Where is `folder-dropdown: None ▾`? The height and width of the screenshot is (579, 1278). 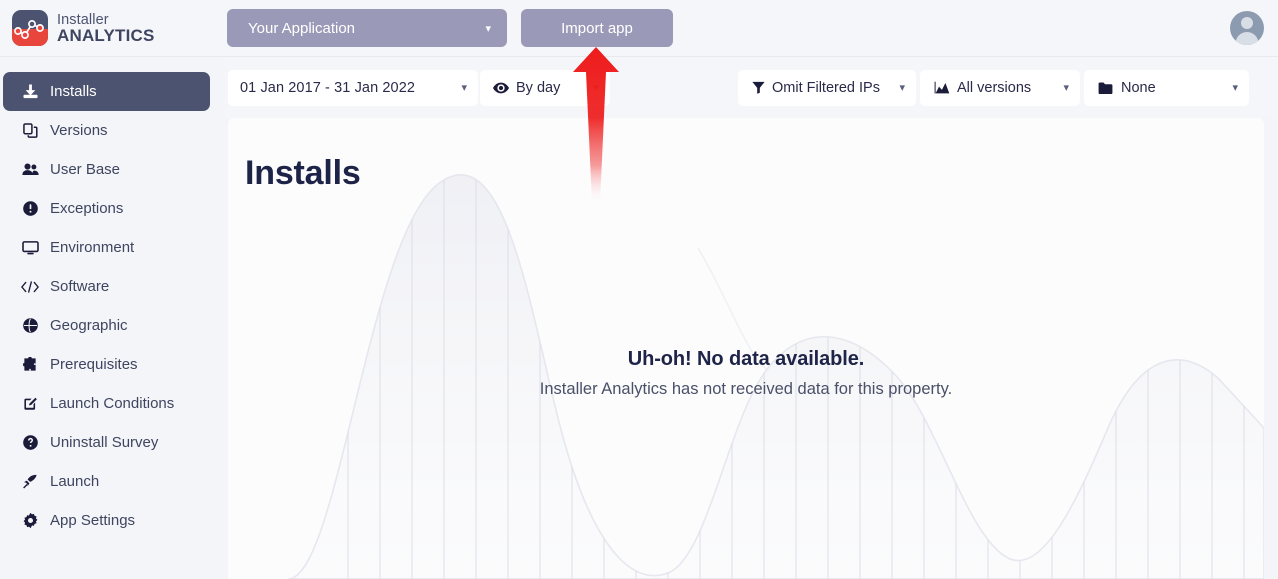
folder-dropdown: None ▾ is located at coordinates (1166, 87).